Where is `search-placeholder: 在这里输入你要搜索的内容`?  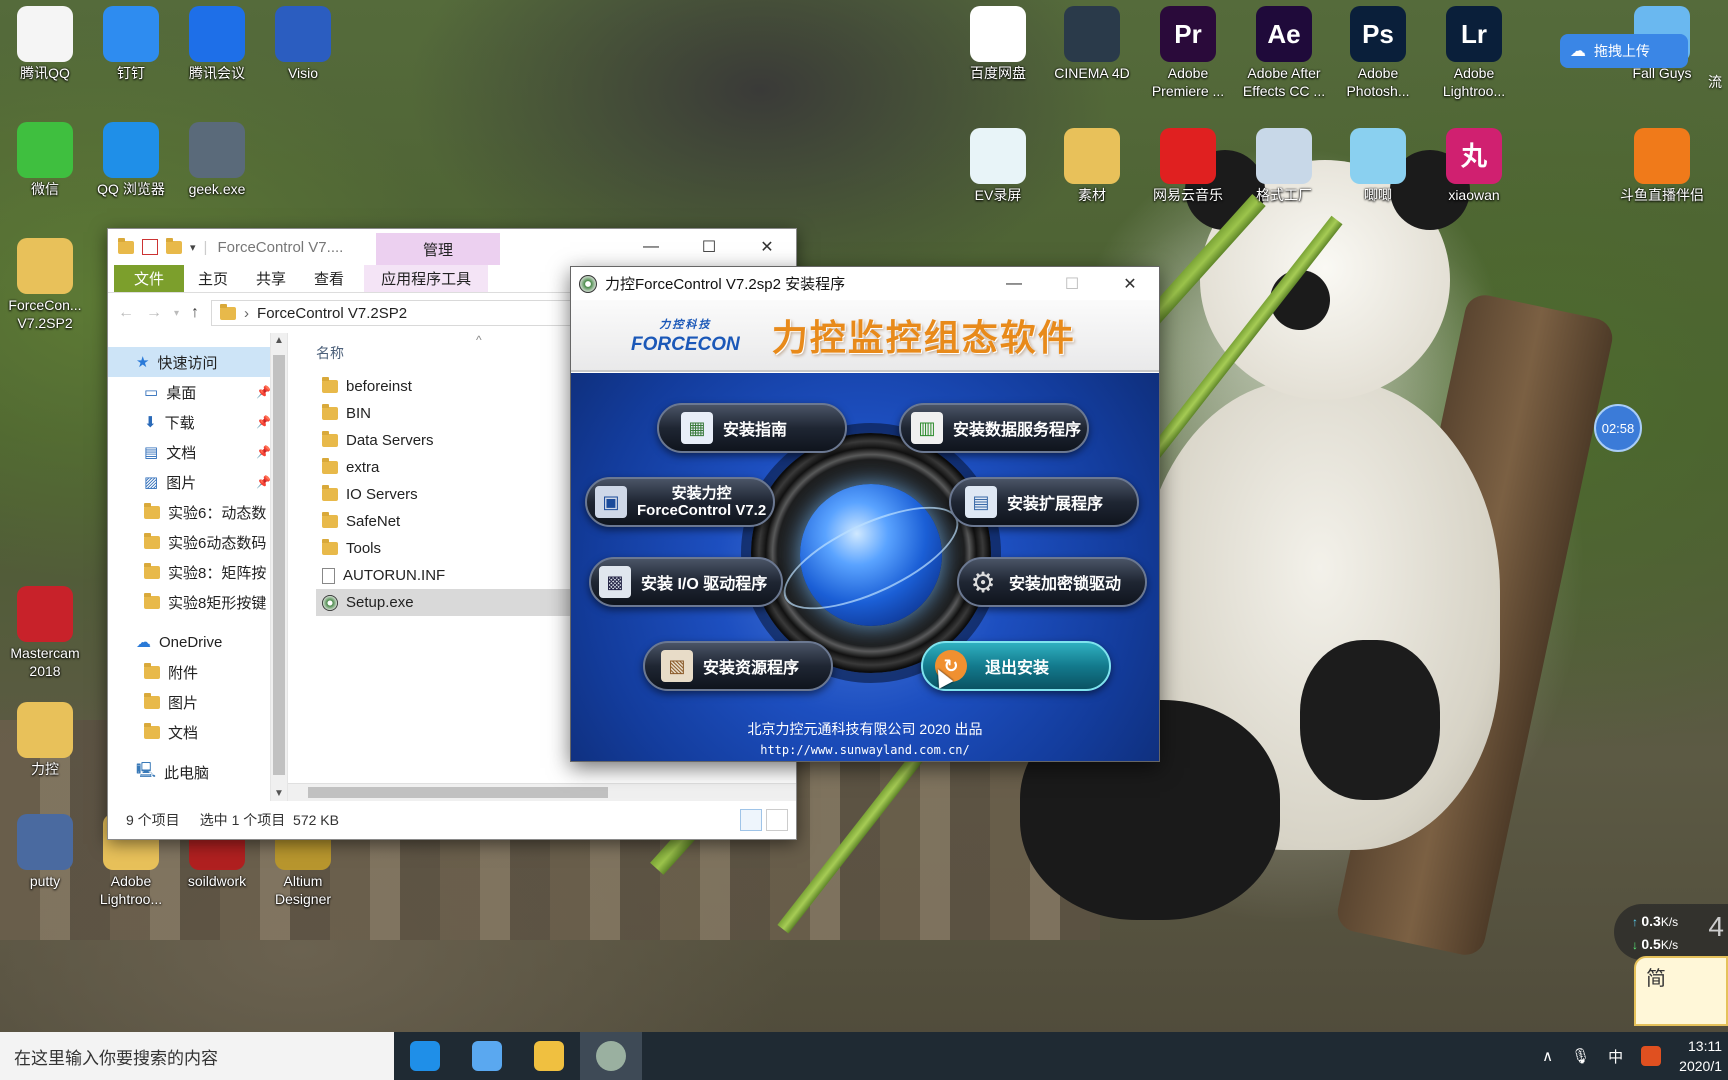 search-placeholder: 在这里输入你要搜索的内容 is located at coordinates (116, 1056).